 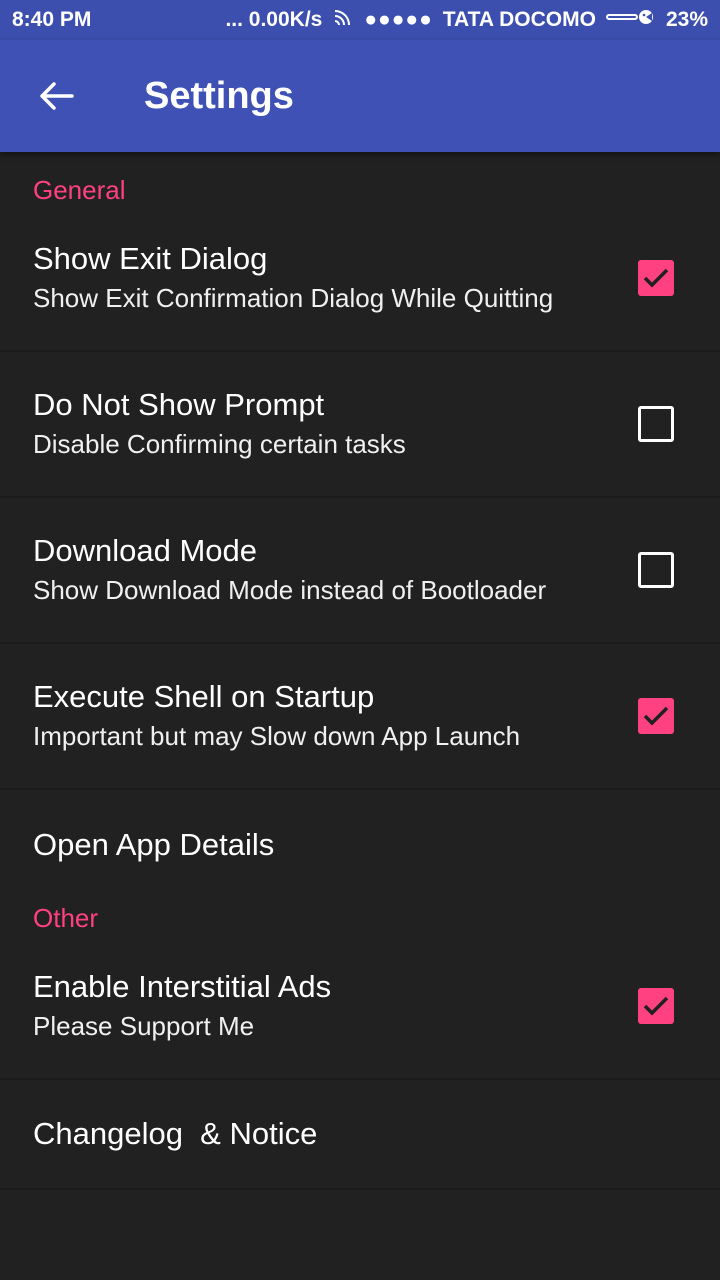 I want to click on arrow-left-icon, so click(x=57, y=96).